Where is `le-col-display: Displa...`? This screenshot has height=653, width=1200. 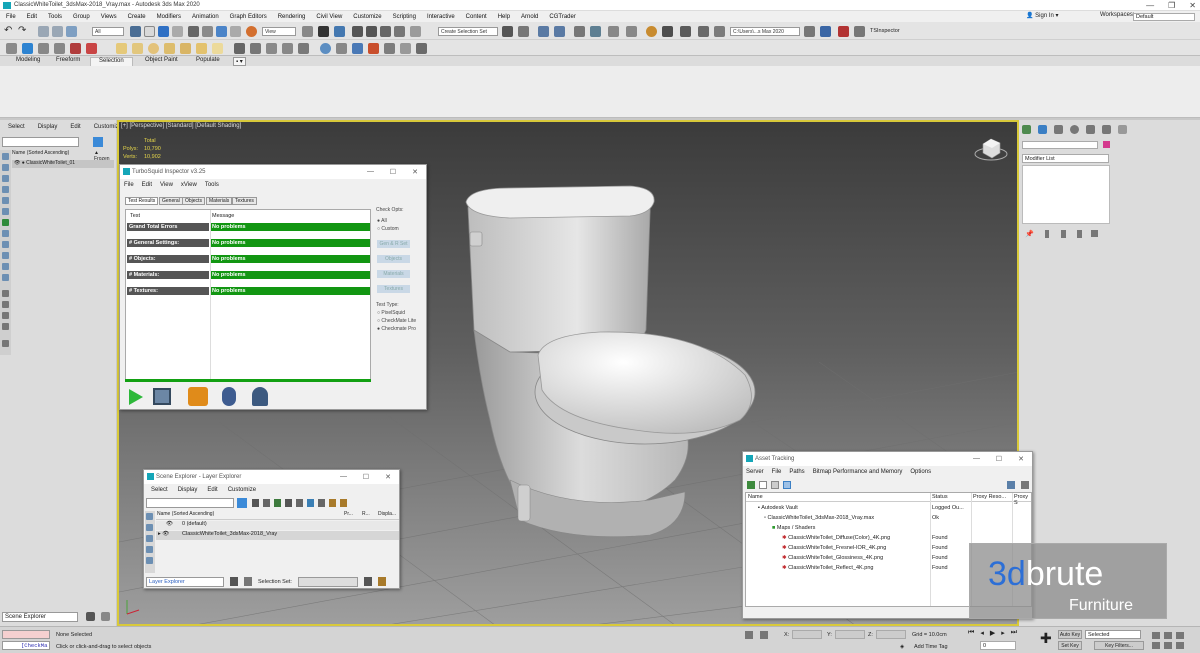
le-col-display: Displa... is located at coordinates (387, 514).